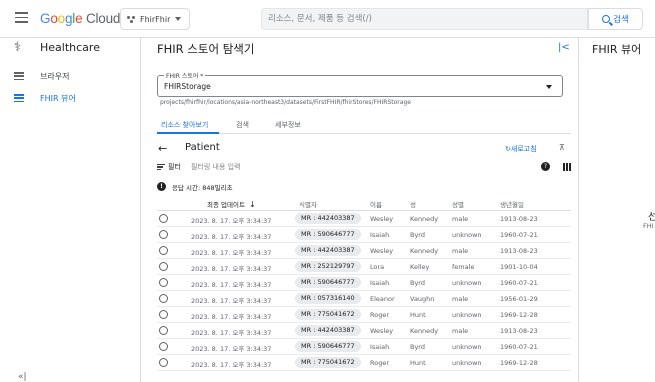  What do you see at coordinates (617, 49) in the screenshot?
I see `viewer-title: FHIR 뷰어` at bounding box center [617, 49].